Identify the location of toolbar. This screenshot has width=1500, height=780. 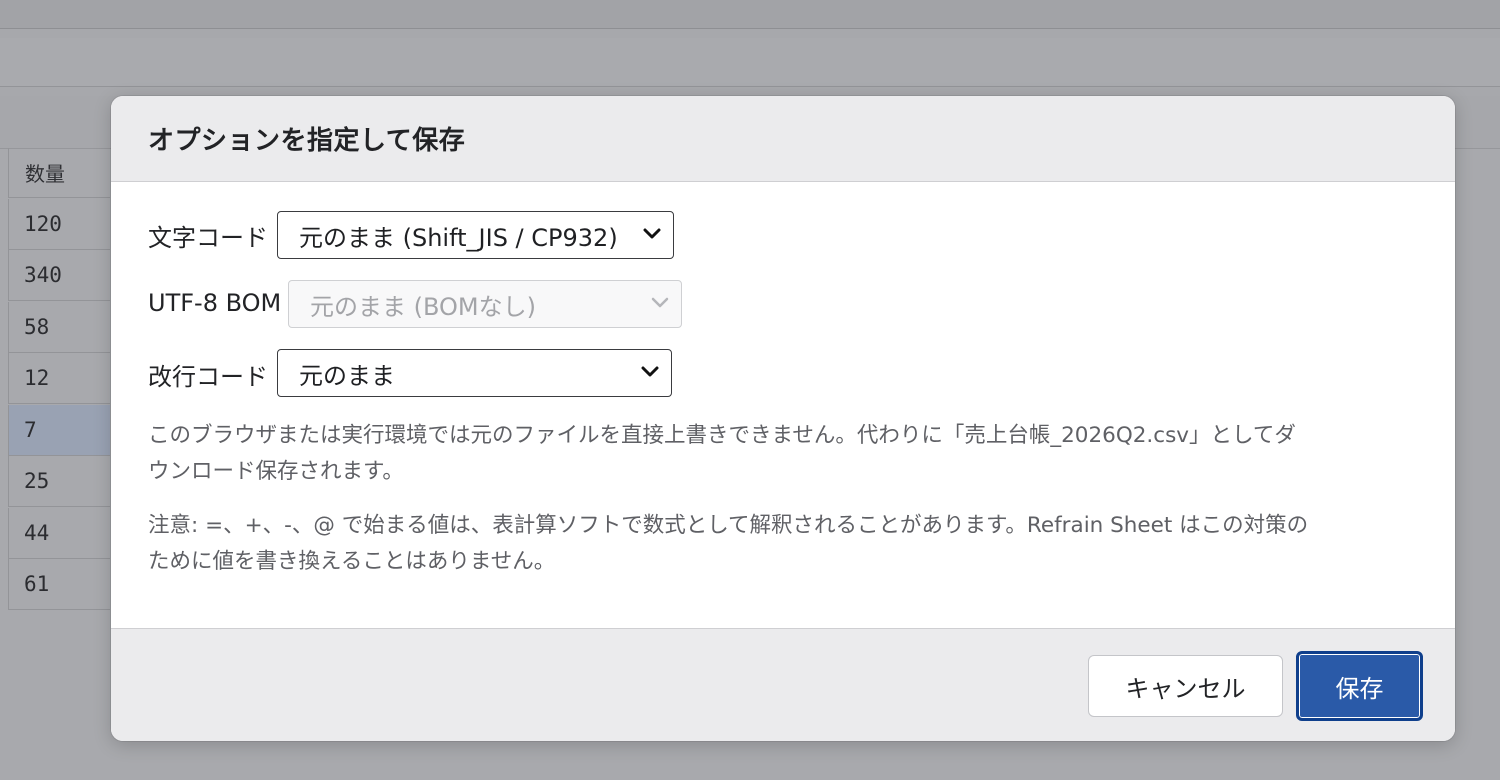
(750, 62).